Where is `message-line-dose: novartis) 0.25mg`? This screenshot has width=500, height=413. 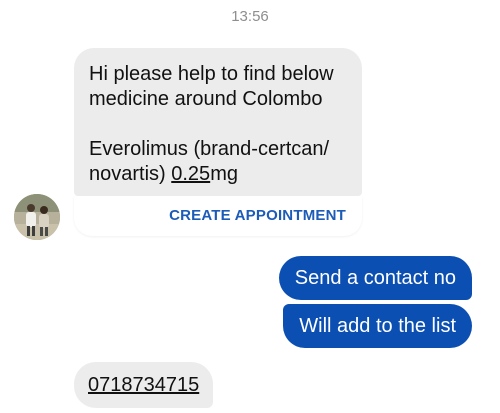 message-line-dose: novartis) 0.25mg is located at coordinates (219, 174).